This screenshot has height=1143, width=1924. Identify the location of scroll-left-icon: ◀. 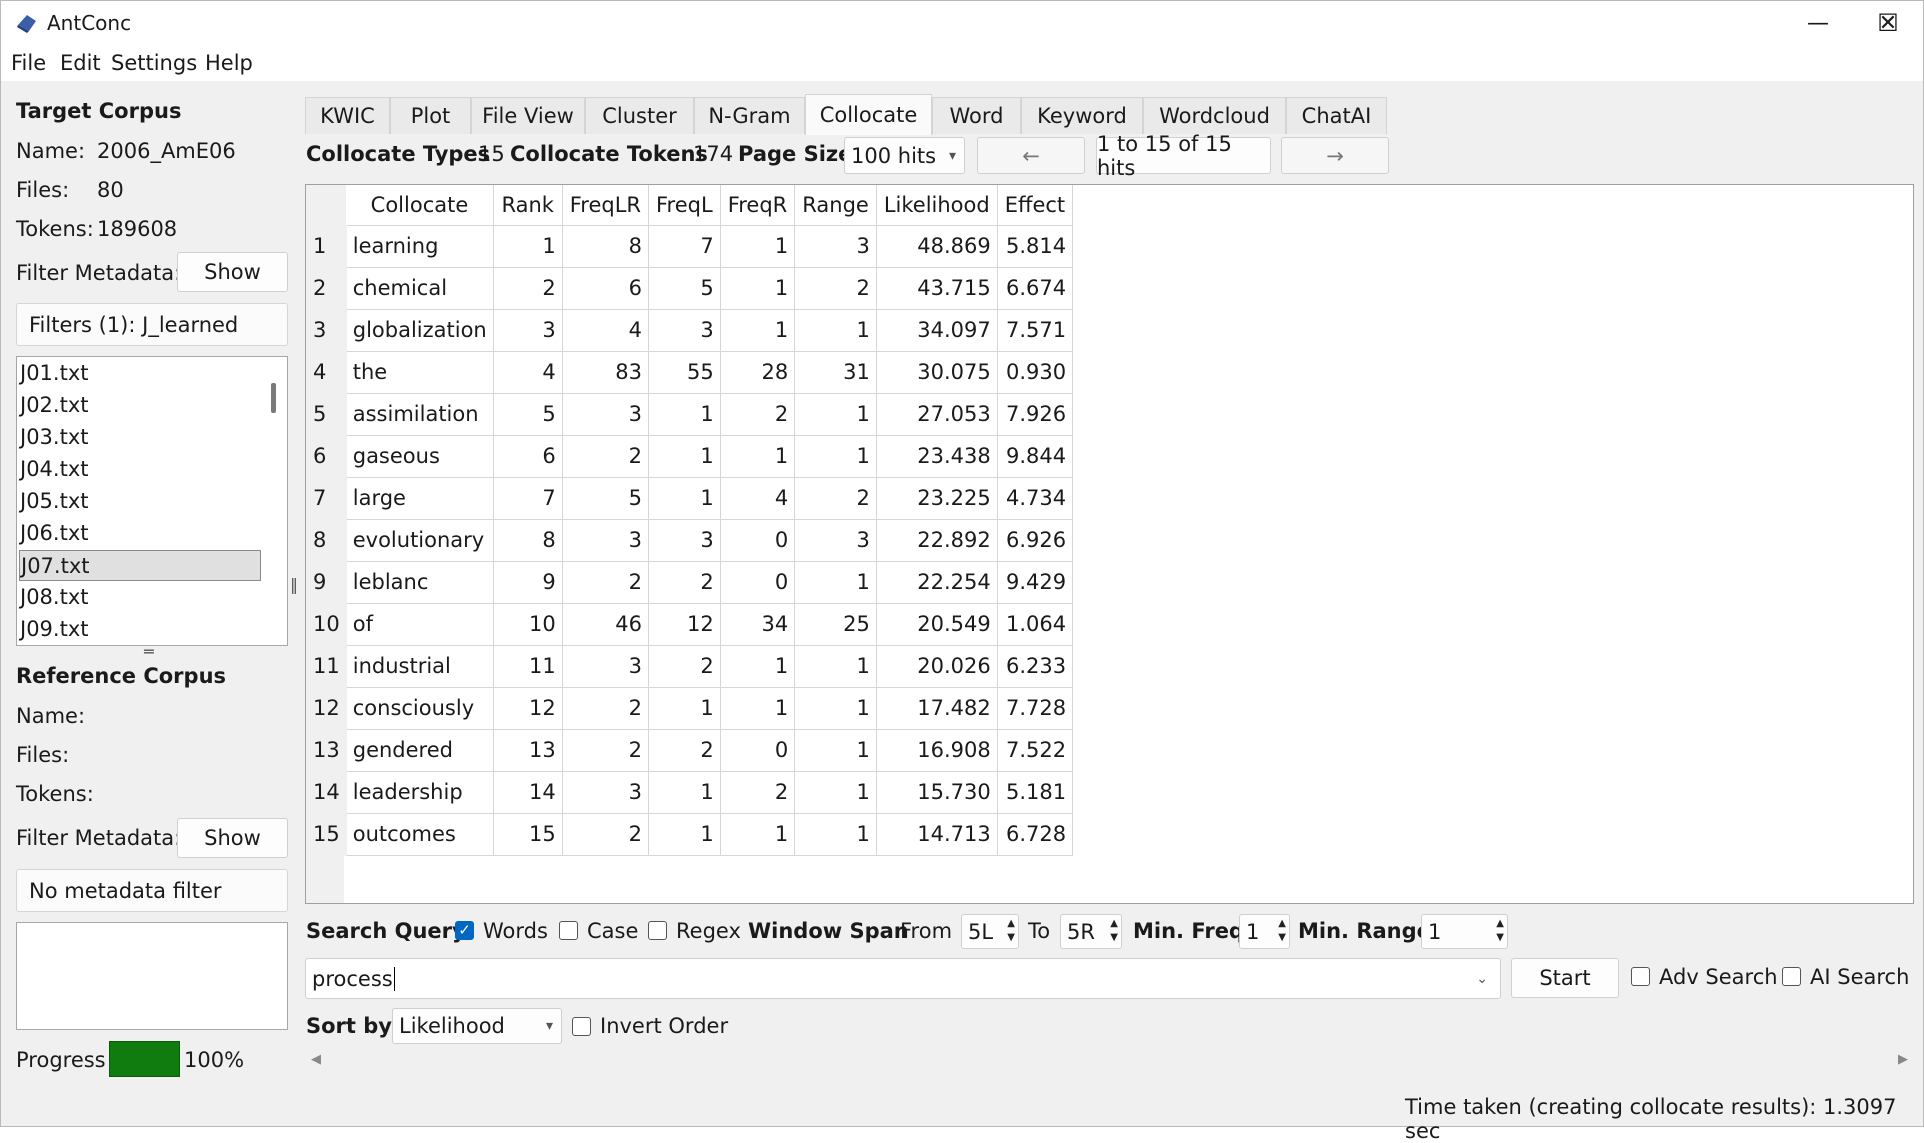
(316, 1059).